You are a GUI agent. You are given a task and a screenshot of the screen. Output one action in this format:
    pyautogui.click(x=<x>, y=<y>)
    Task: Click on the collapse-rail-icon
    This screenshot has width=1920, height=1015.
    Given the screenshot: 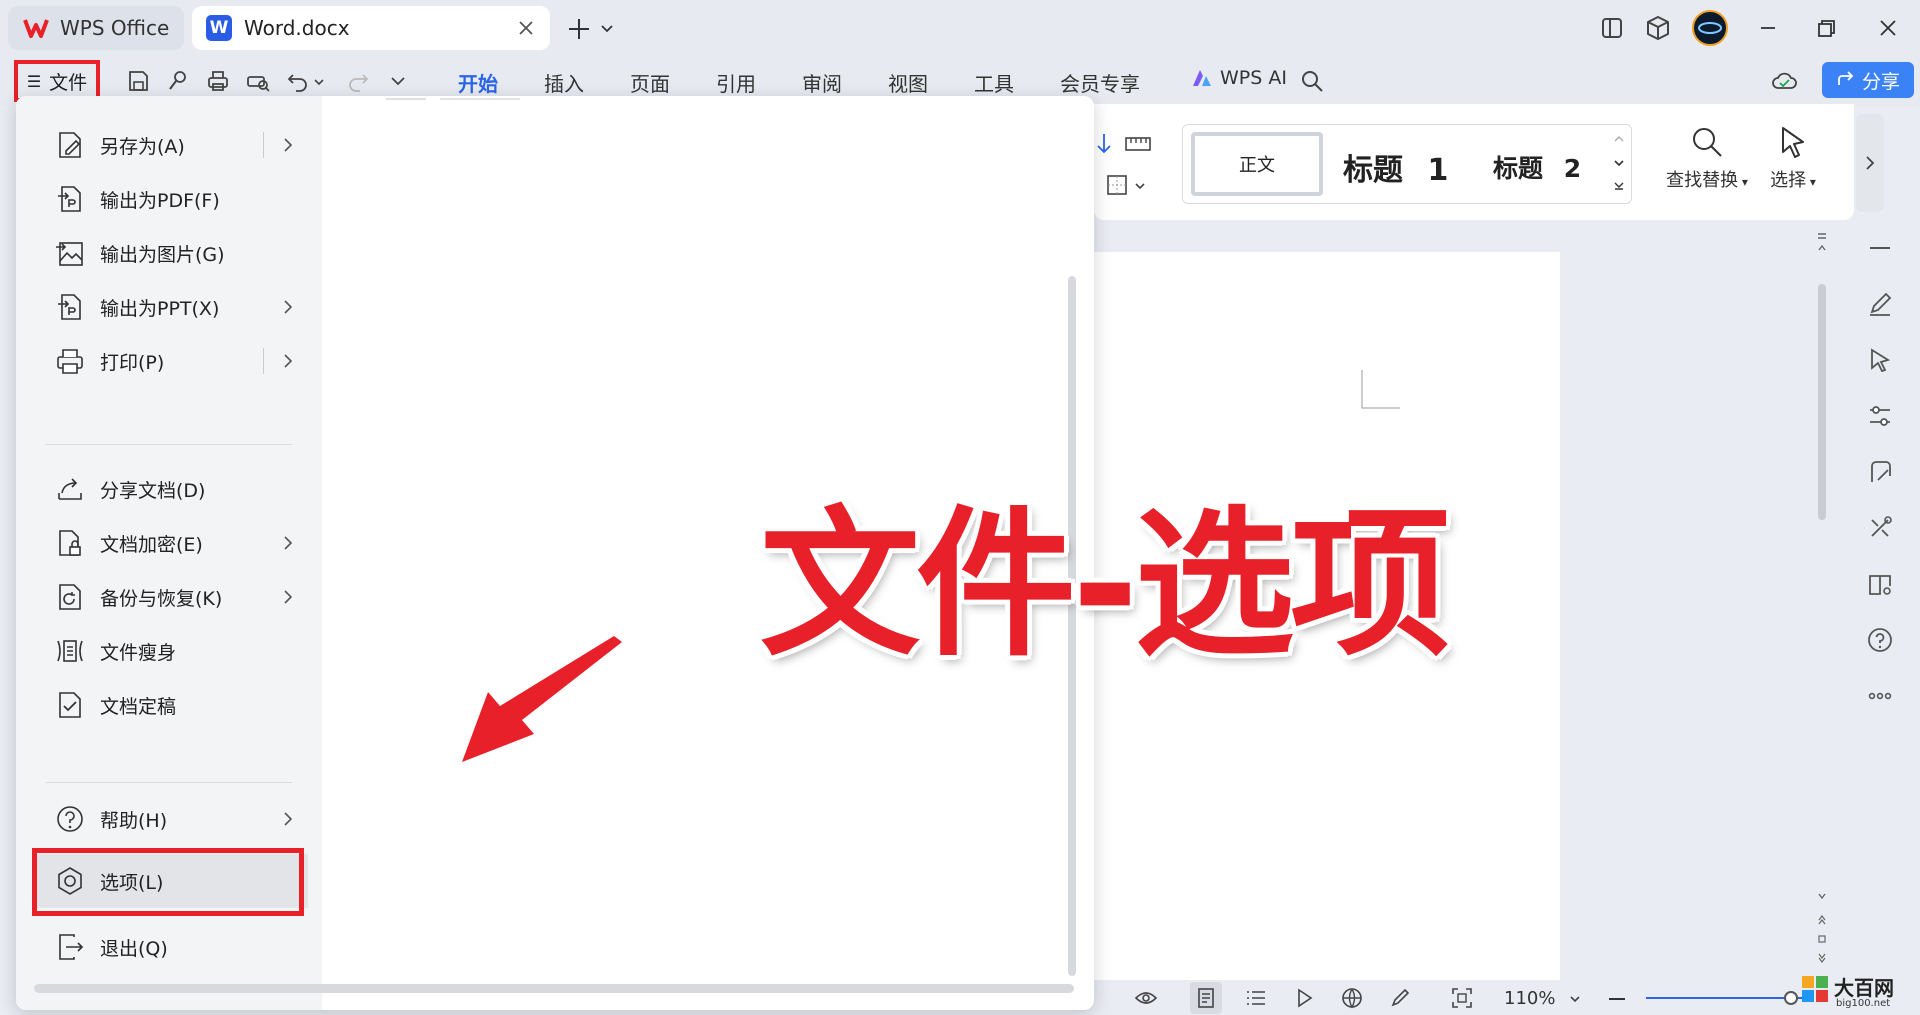 What is the action you would take?
    pyautogui.click(x=1880, y=248)
    